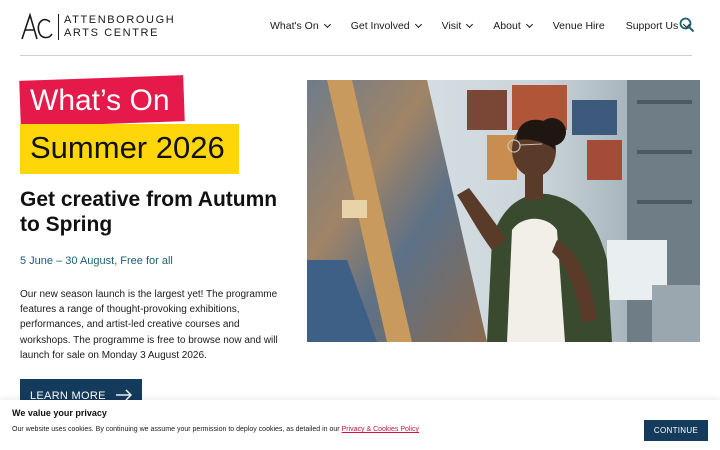 Image resolution: width=720 pixels, height=450 pixels. What do you see at coordinates (100, 100) in the screenshot?
I see `whats-on-tag: What’s On` at bounding box center [100, 100].